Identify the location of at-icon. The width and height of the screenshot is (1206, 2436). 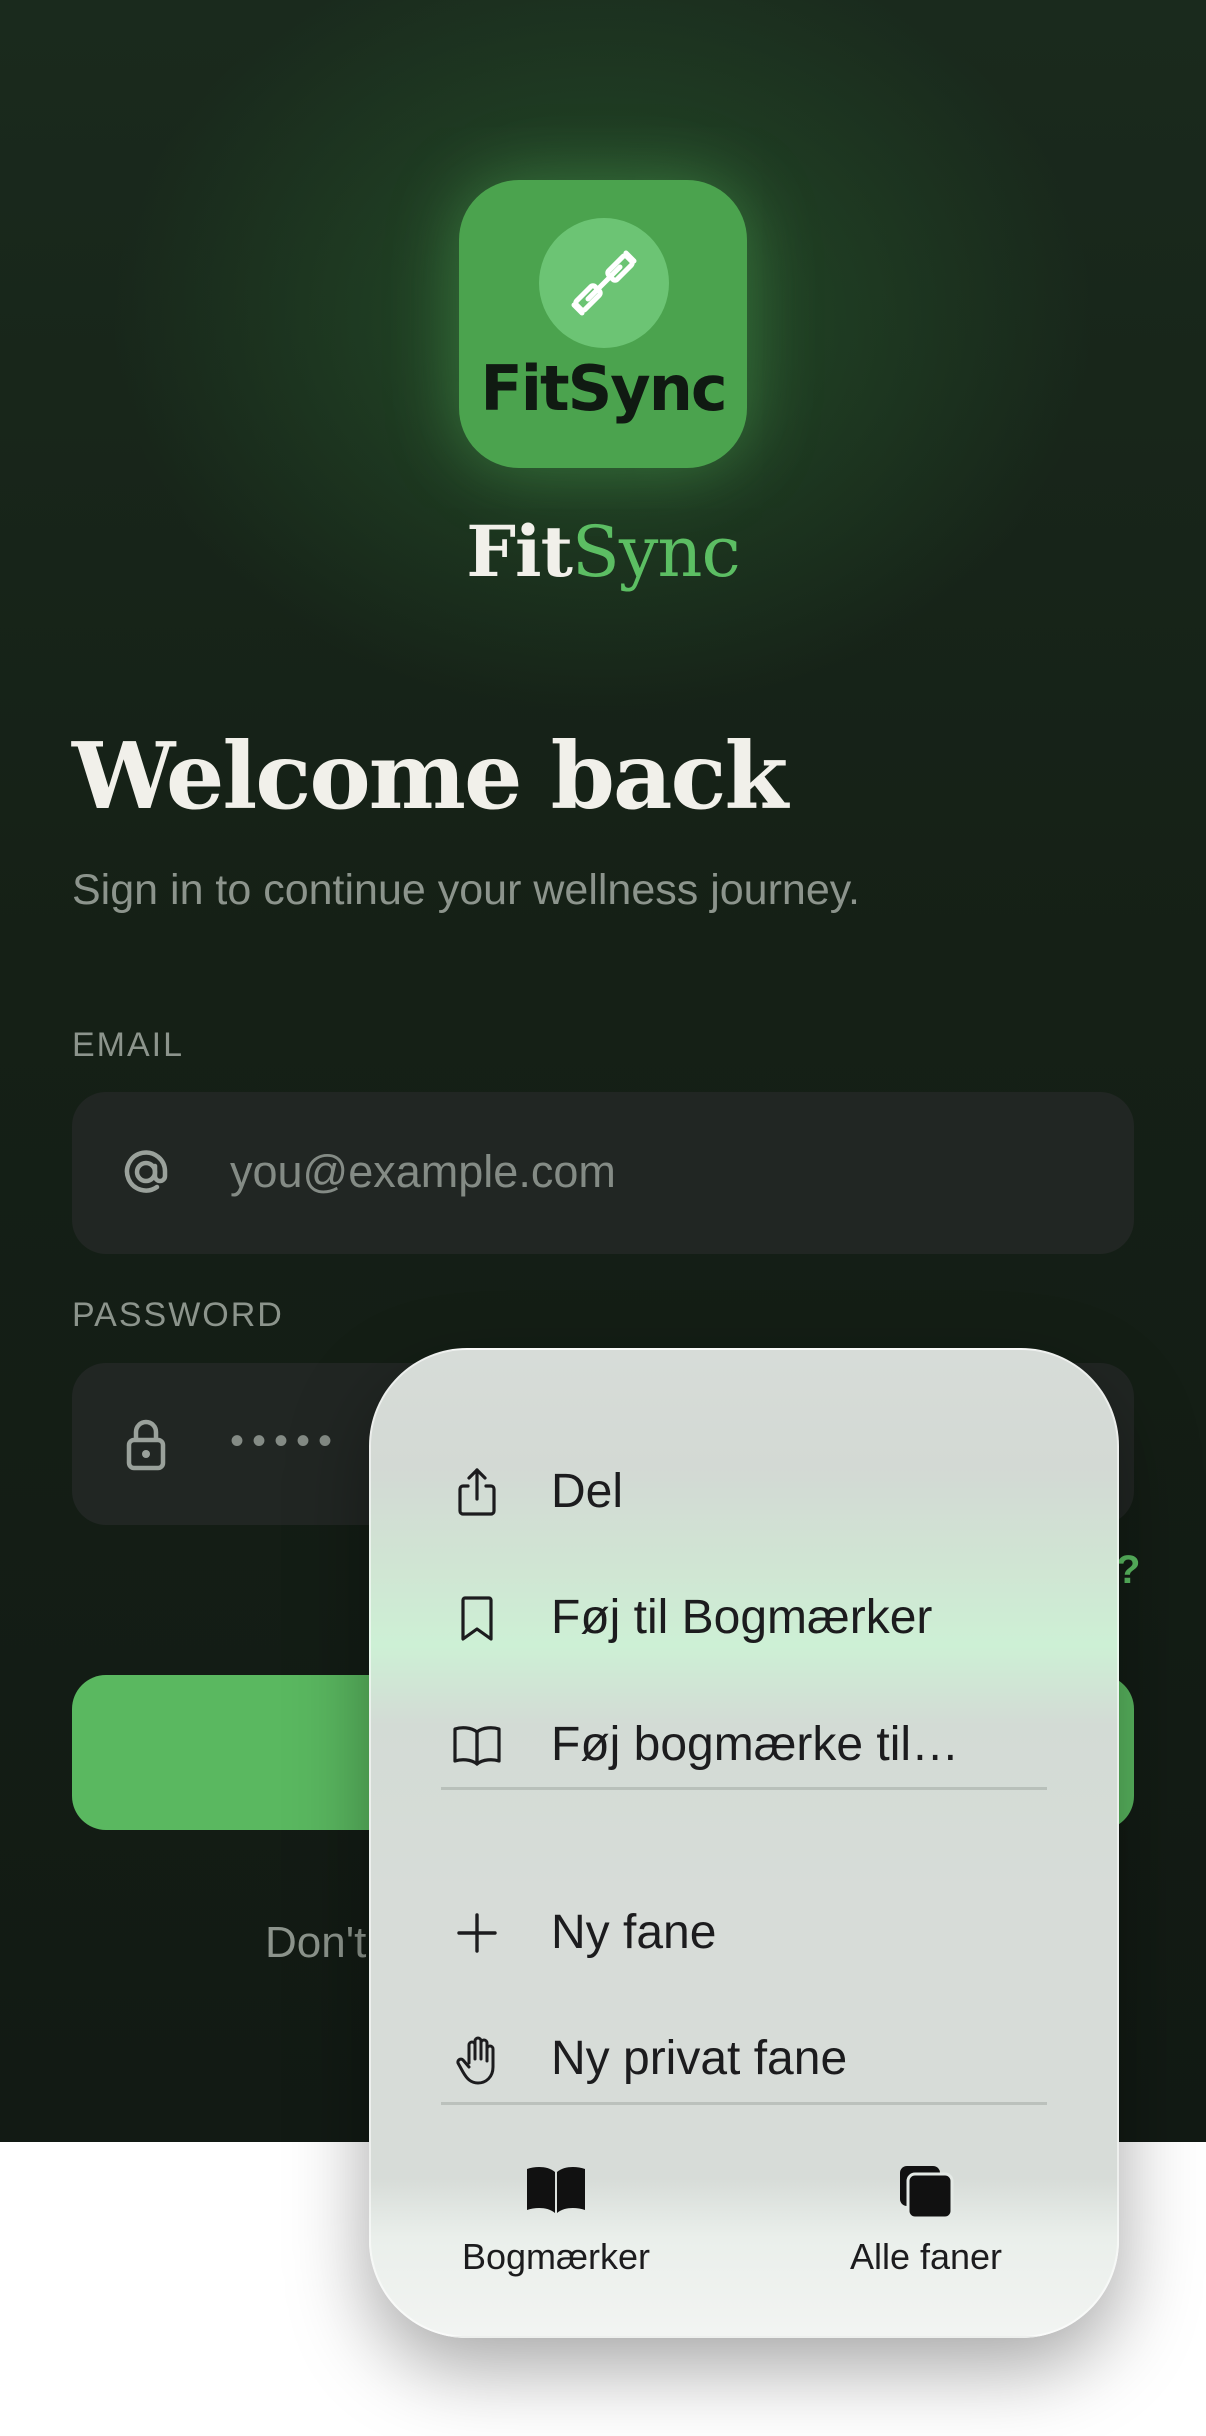
(146, 1171).